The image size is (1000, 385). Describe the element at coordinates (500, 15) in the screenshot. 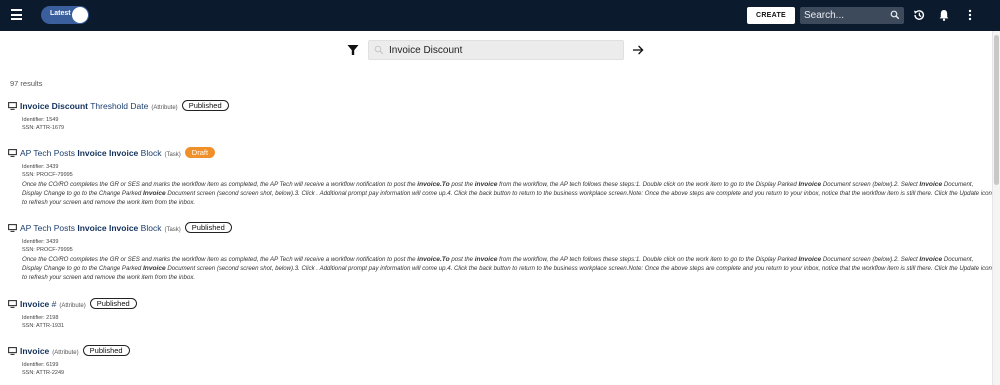

I see `top-app-bar: Latest CREATE` at that location.